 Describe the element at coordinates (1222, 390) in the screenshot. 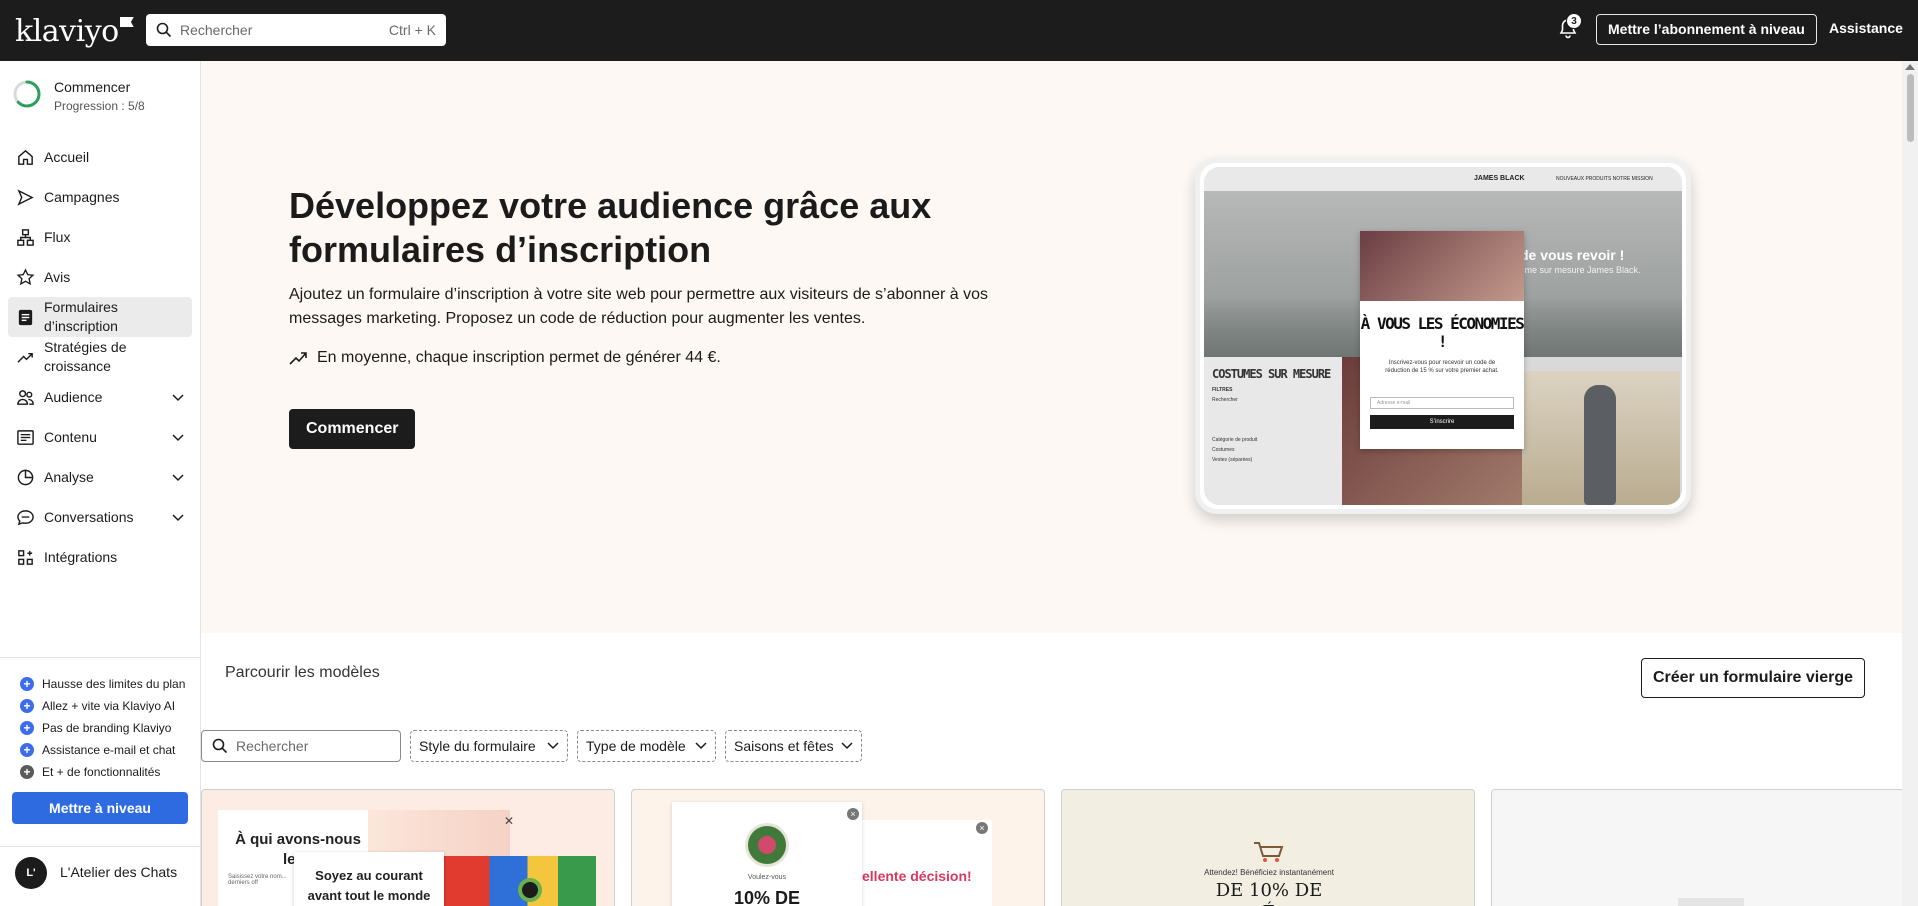

I see `preview-filters: FILTRES` at that location.